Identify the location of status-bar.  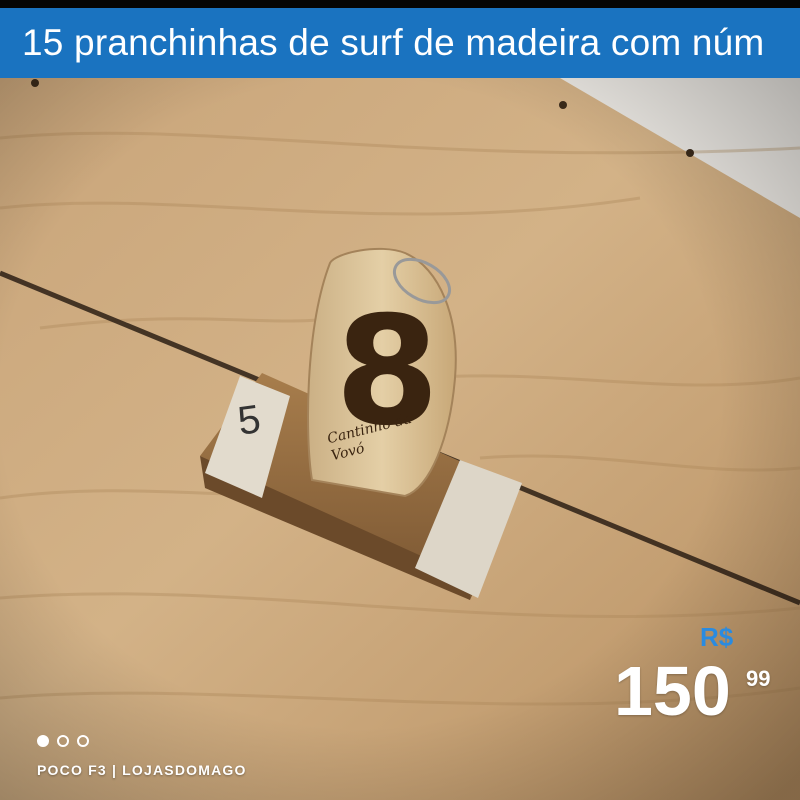
(400, 4).